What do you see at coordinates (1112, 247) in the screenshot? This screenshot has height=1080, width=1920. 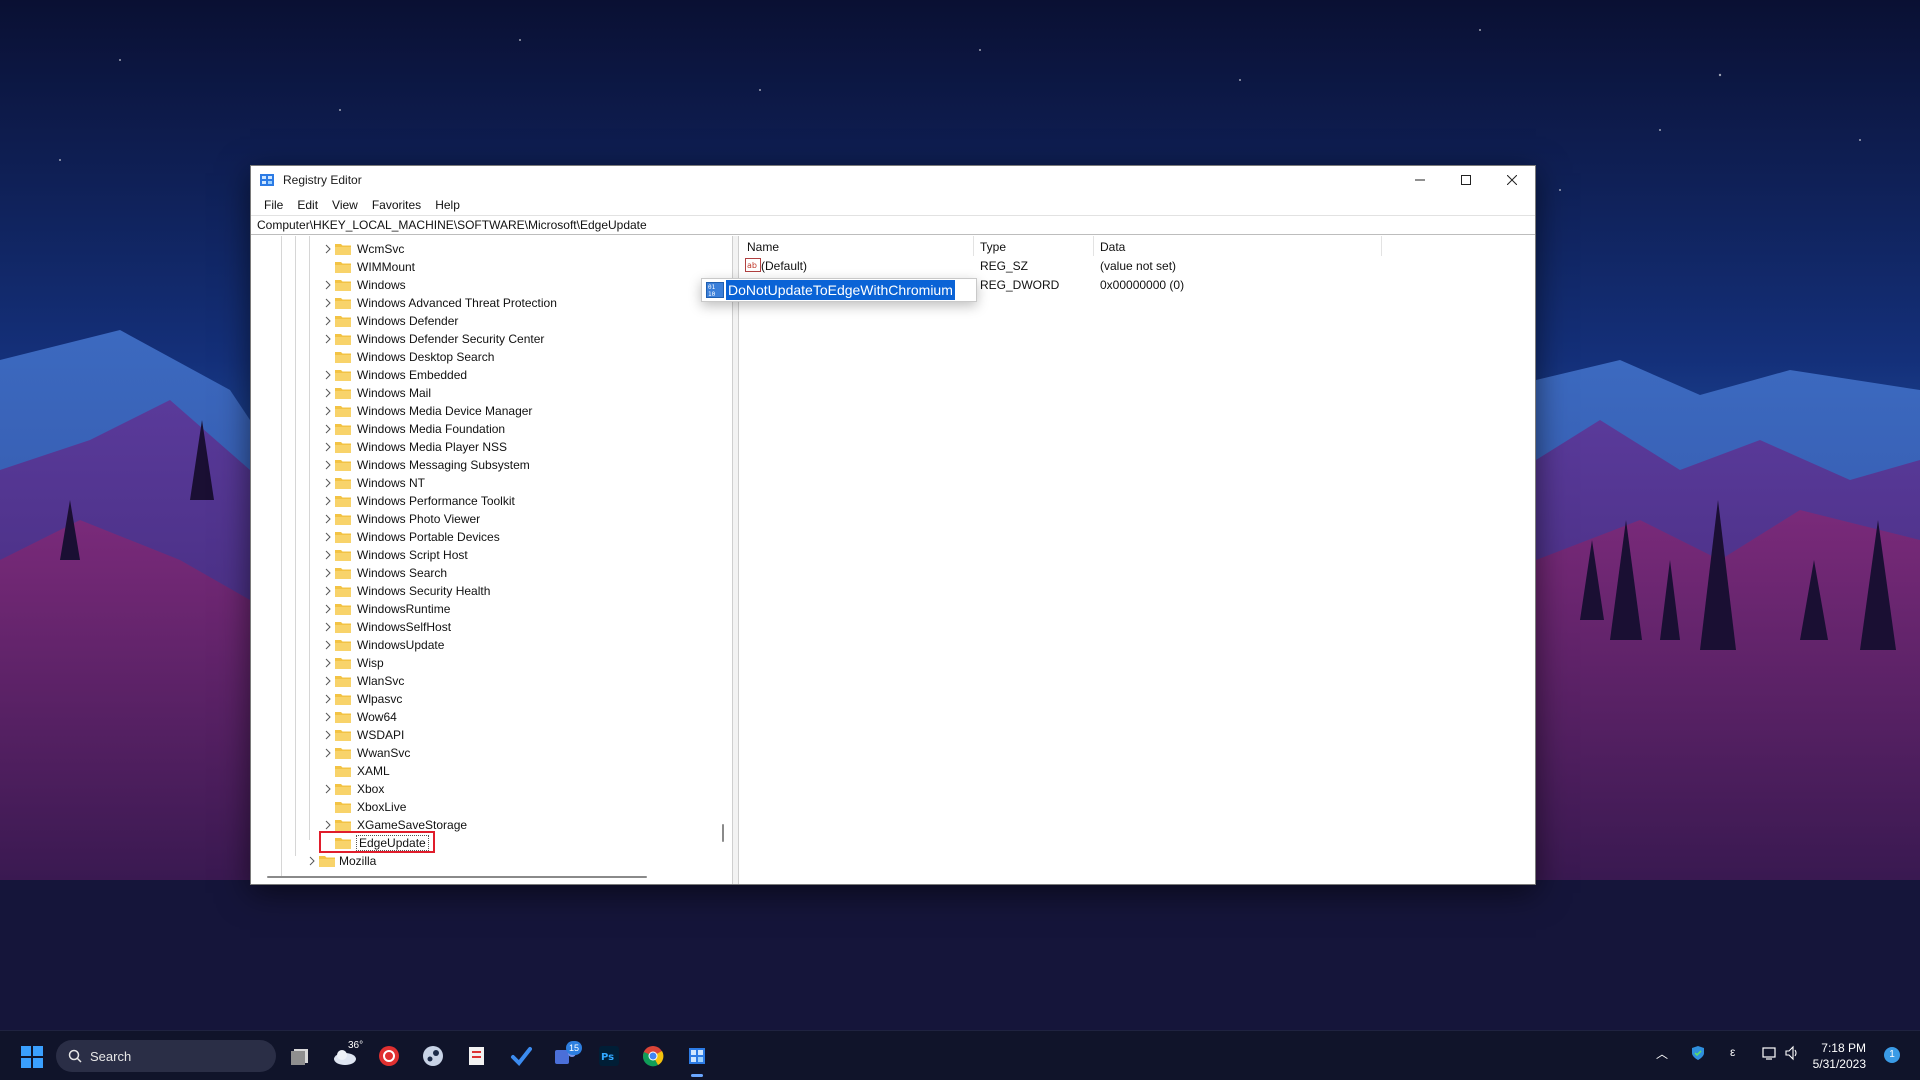 I see `column-data: Data` at bounding box center [1112, 247].